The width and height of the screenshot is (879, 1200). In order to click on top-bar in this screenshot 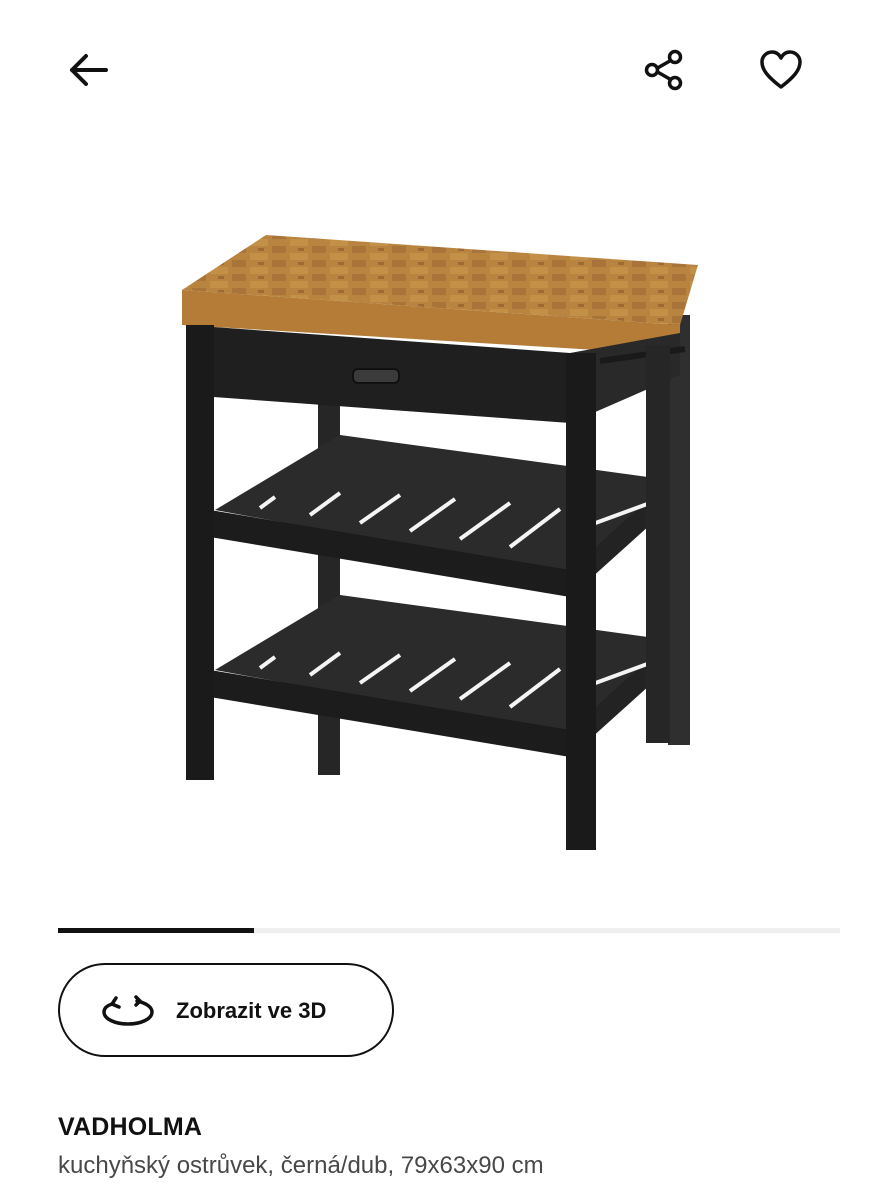, I will do `click(439, 70)`.